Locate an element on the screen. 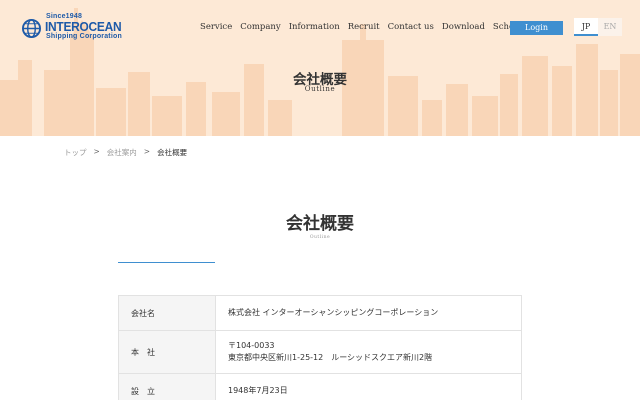 This screenshot has height=400, width=640. address-text: 東京都中央区新川1-25-12 ルーシッドスクエア新川2階 is located at coordinates (330, 357).